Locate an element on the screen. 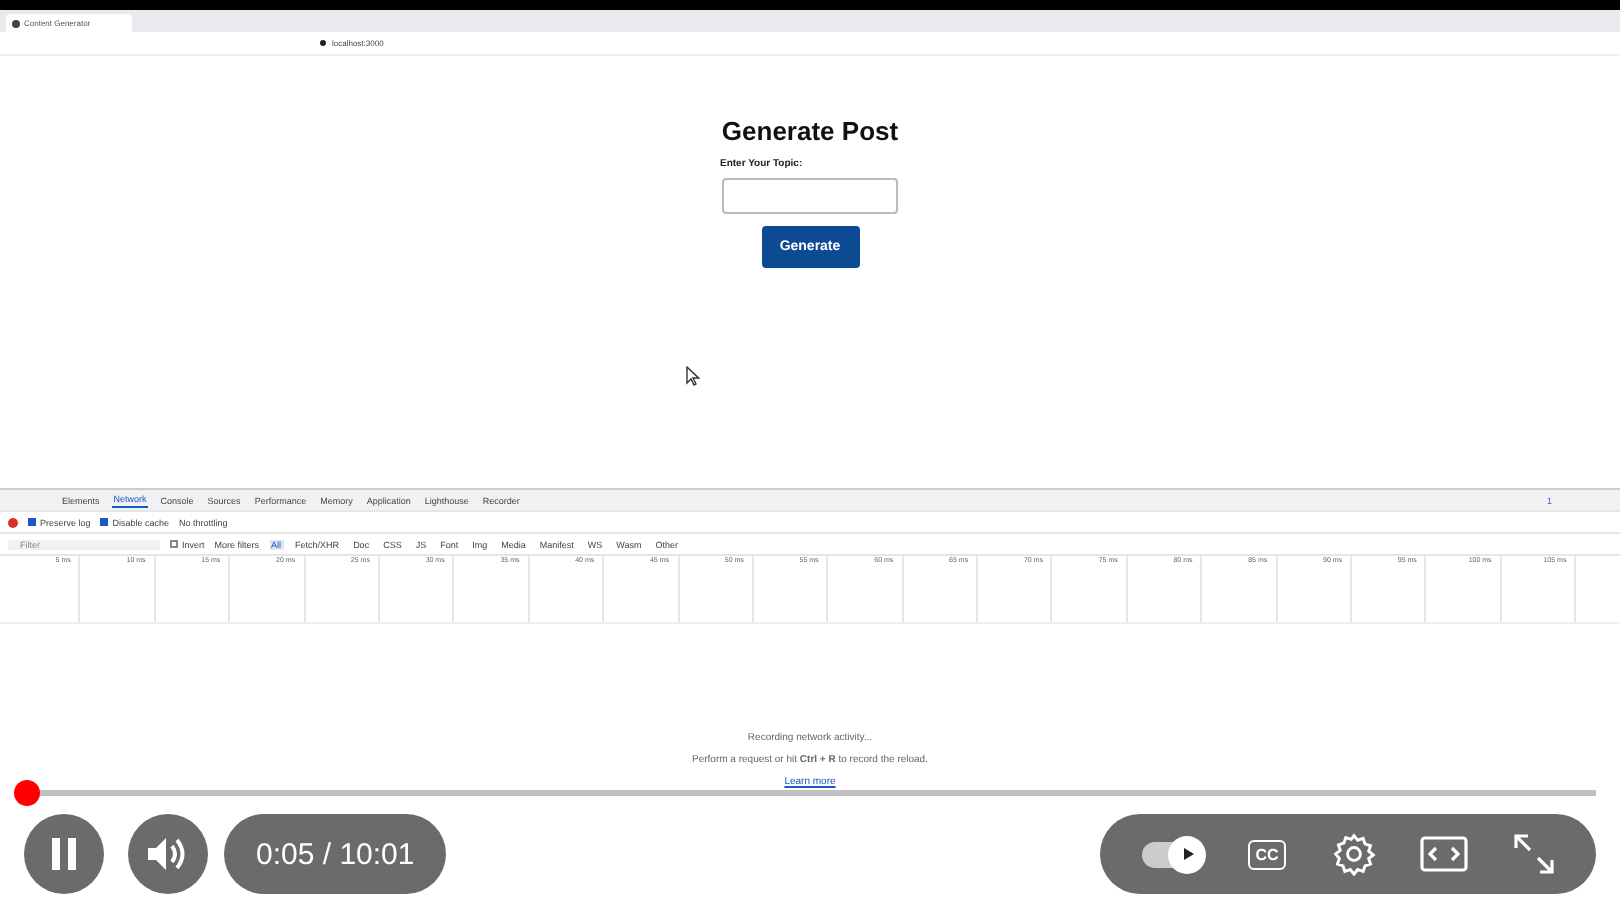 The image size is (1620, 910). progress-handle is located at coordinates (27, 793).